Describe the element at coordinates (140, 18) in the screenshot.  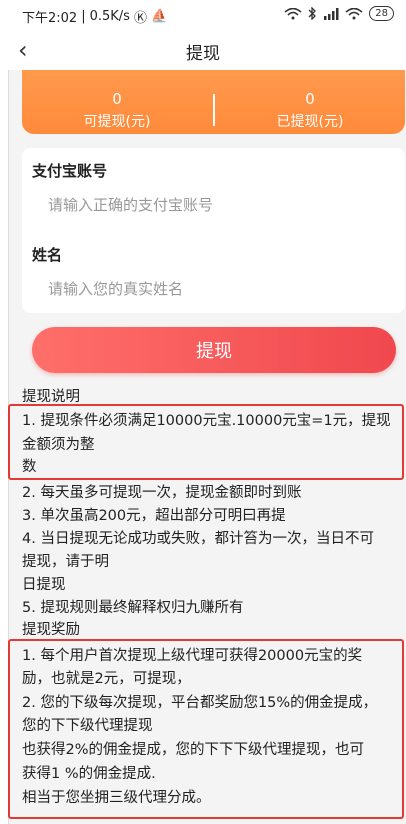
I see `k-icon: Ⓚ` at that location.